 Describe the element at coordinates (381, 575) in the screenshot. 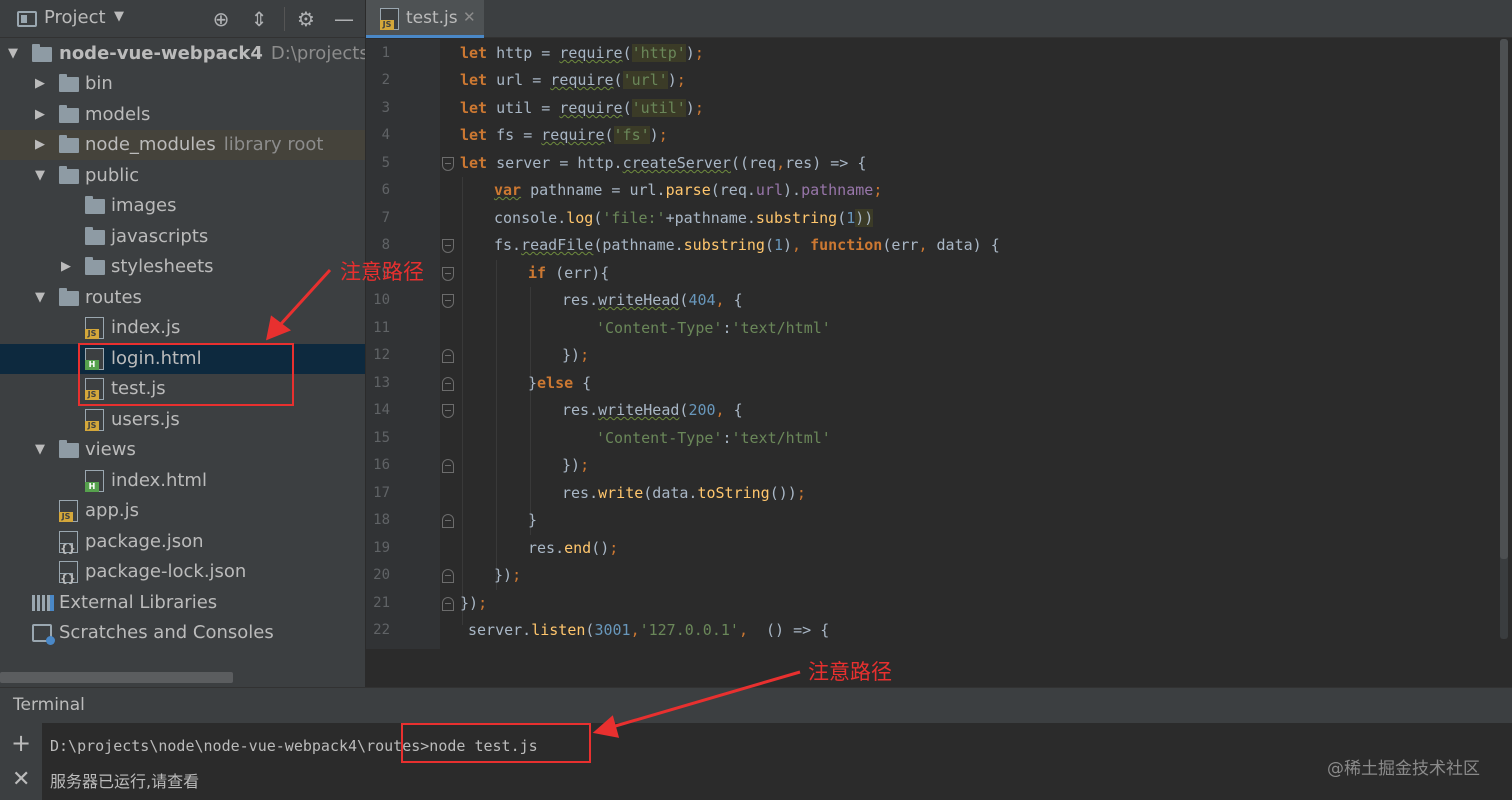

I see `line-number: 20` at that location.